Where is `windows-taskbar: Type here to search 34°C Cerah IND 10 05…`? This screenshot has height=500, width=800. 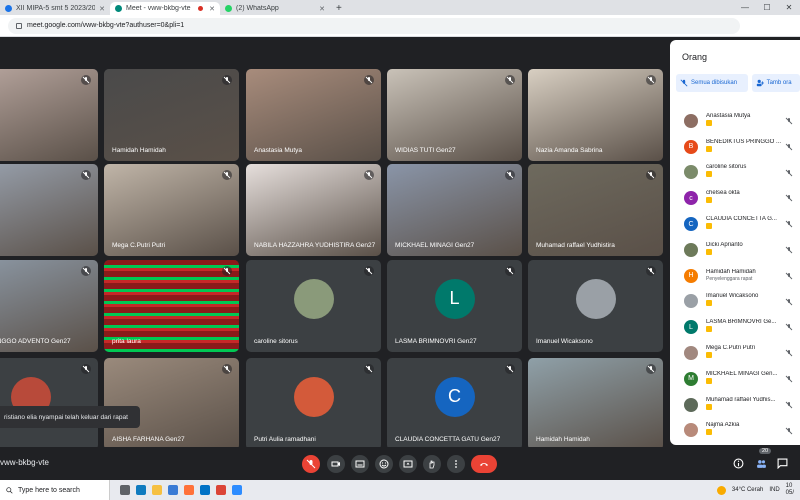
windows-taskbar: Type here to search 34°C Cerah IND 10 05… is located at coordinates (400, 490).